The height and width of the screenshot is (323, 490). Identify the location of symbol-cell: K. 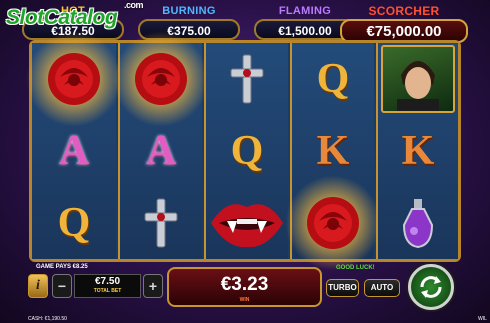
(418, 151).